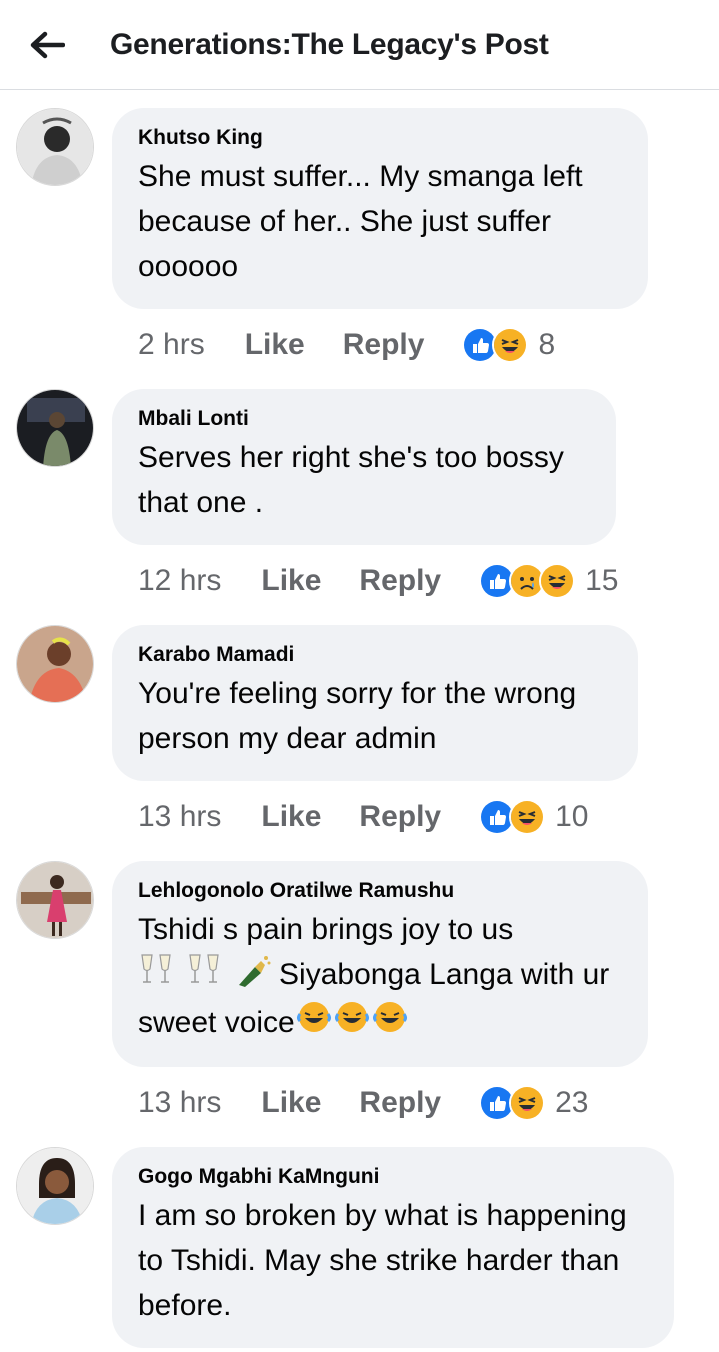 The height and width of the screenshot is (1352, 719). Describe the element at coordinates (253, 976) in the screenshot. I see `champagne-bottle-icon` at that location.